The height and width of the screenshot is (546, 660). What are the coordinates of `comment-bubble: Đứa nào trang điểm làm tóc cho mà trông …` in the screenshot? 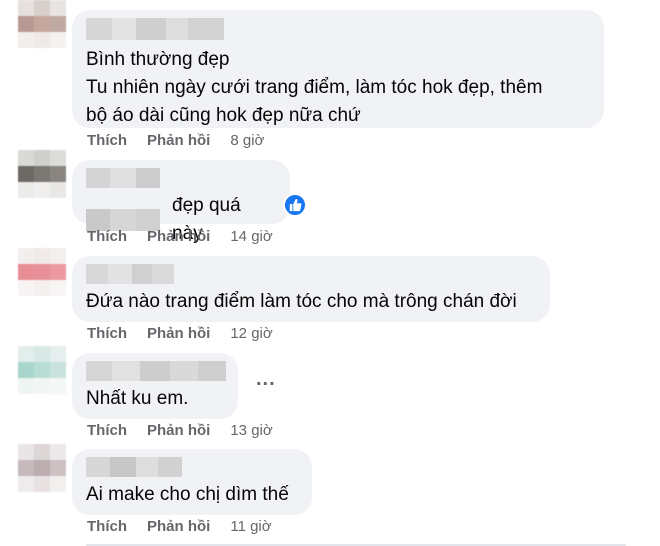 It's located at (311, 289).